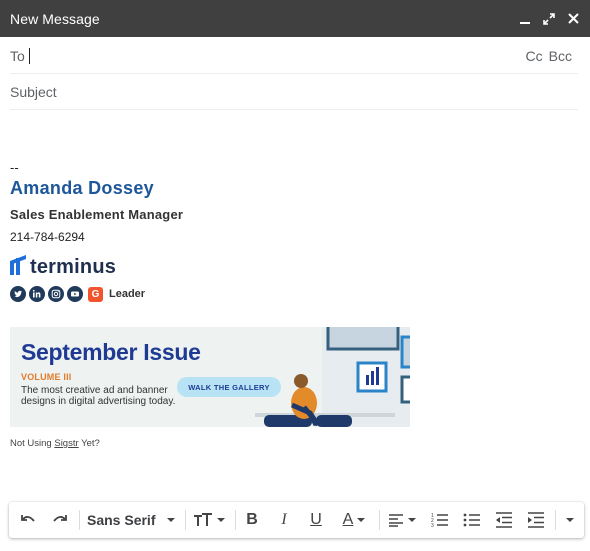 This screenshot has height=551, width=590. I want to click on linkedin-icon, so click(37, 294).